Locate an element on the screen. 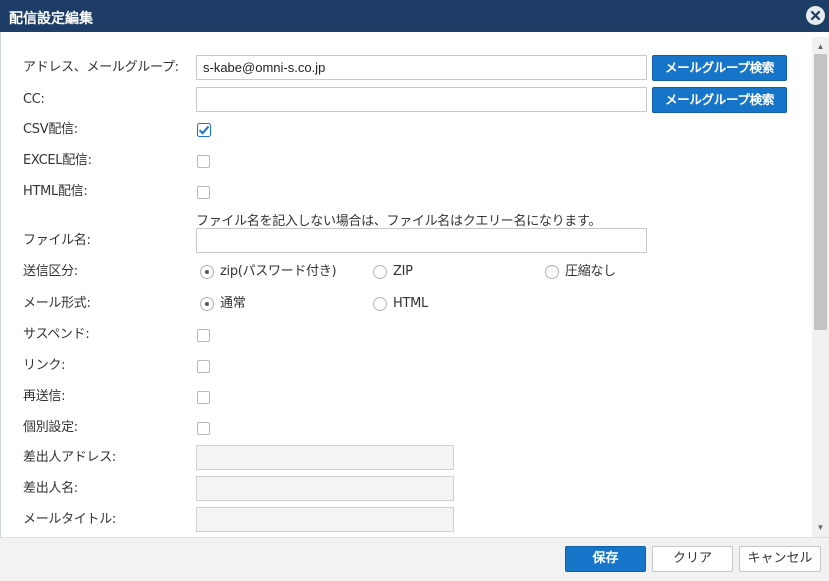 The width and height of the screenshot is (829, 581). send-type-option-no-compression: 圧縮なし is located at coordinates (590, 271).